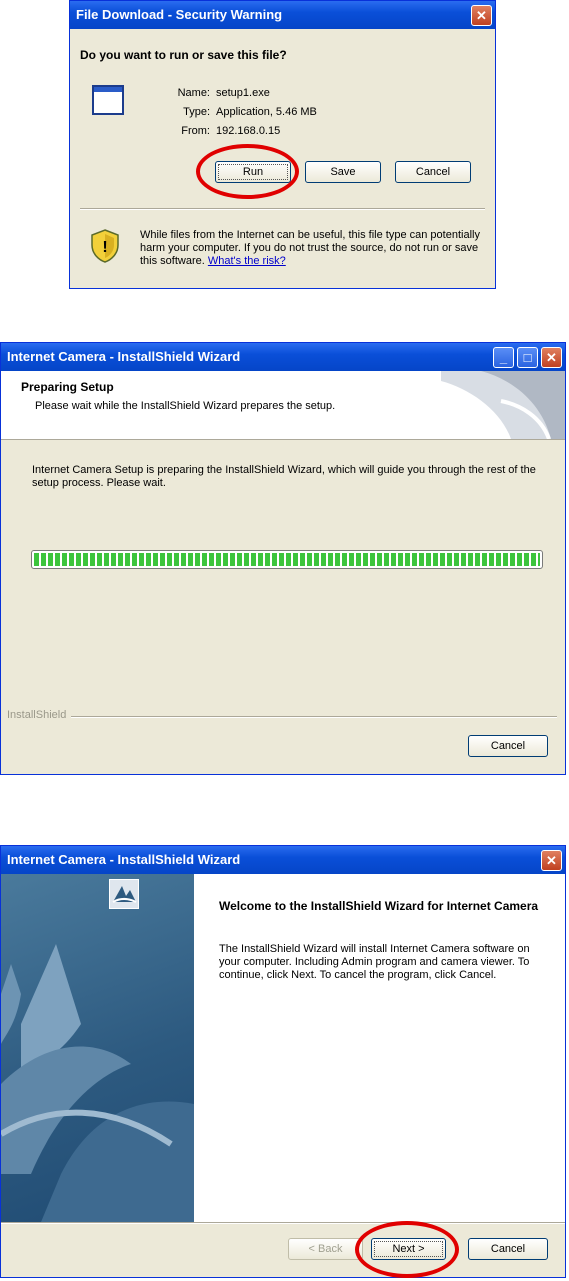 This screenshot has width=569, height=1281. Describe the element at coordinates (124, 894) in the screenshot. I see `installshield-logo-icon` at that location.